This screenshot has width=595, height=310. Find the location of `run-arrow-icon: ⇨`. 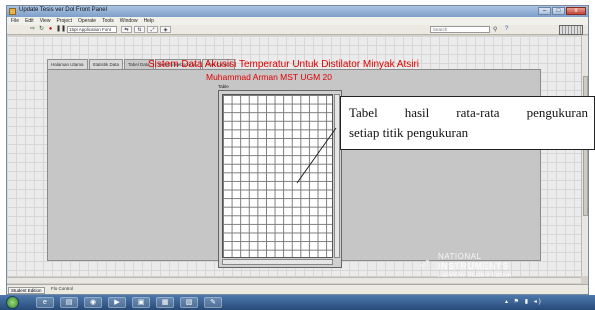

run-arrow-icon: ⇨ is located at coordinates (32, 29).